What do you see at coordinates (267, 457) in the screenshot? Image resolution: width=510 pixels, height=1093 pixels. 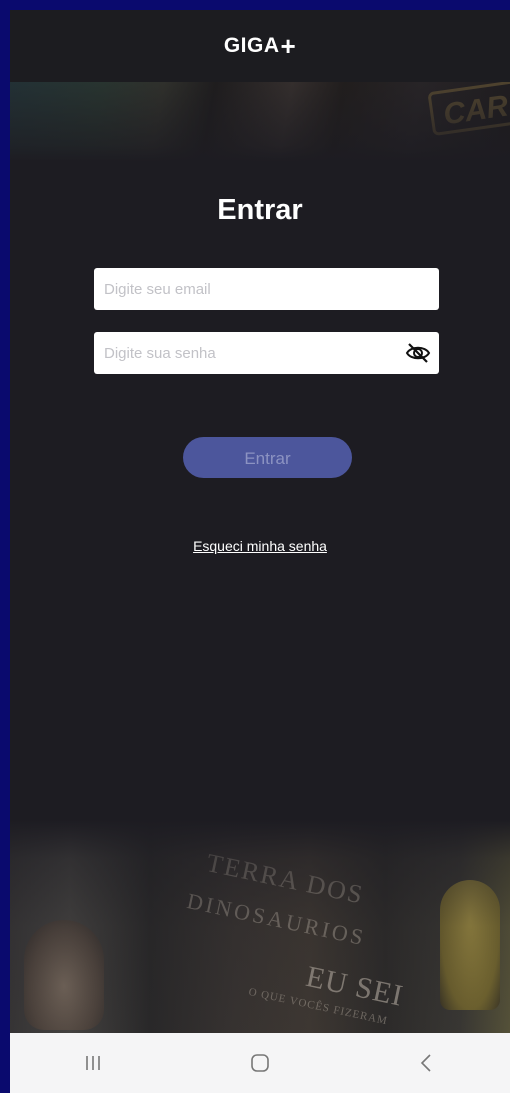 I see `login-button: Entrar` at bounding box center [267, 457].